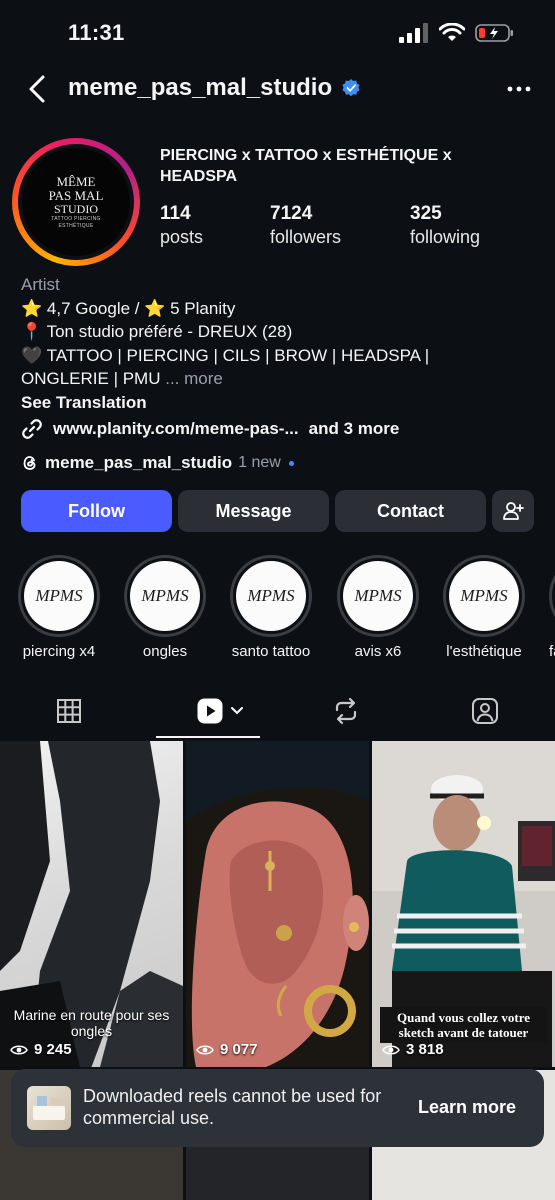 The height and width of the screenshot is (1200, 555). Describe the element at coordinates (76, 181) in the screenshot. I see `logo-line-1: MÊME` at that location.